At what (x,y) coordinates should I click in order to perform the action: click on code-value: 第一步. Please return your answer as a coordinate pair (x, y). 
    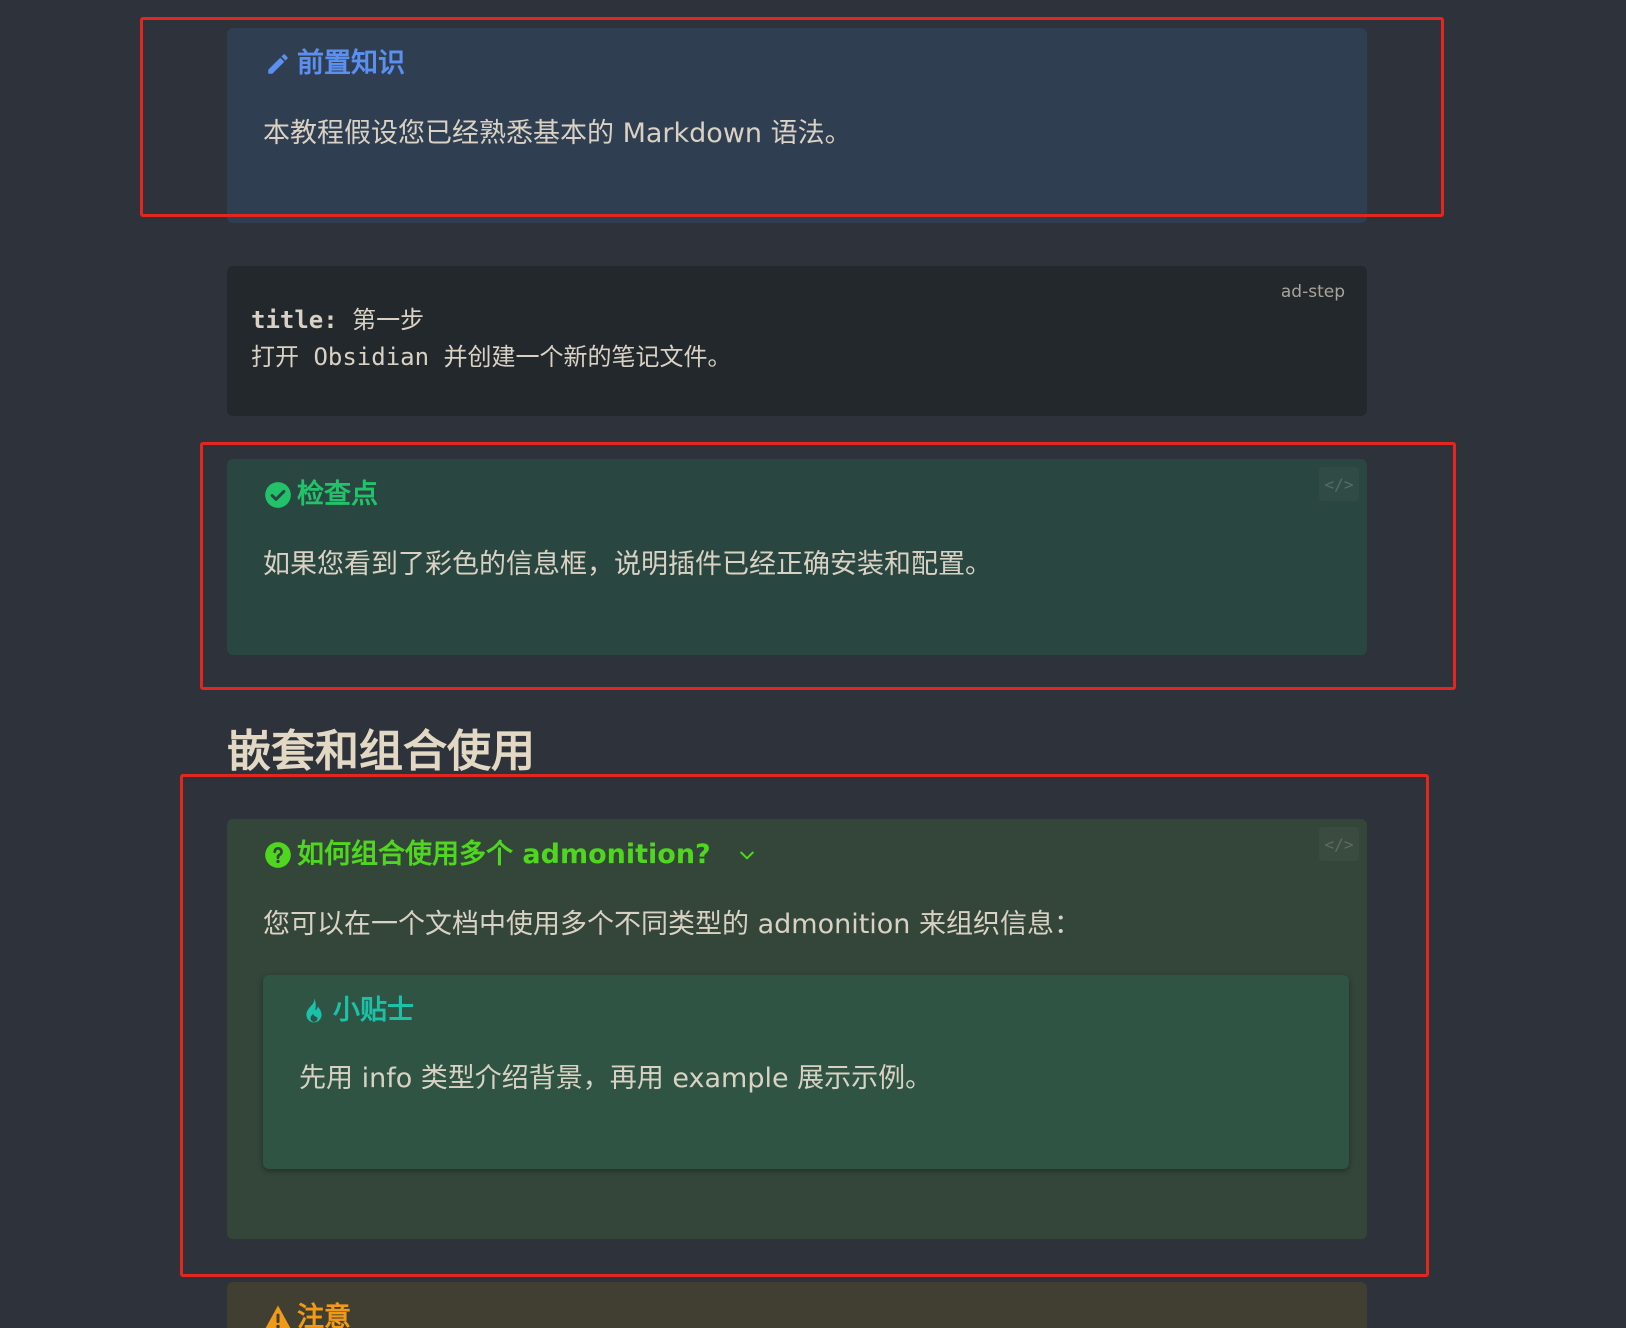
    Looking at the image, I should click on (381, 320).